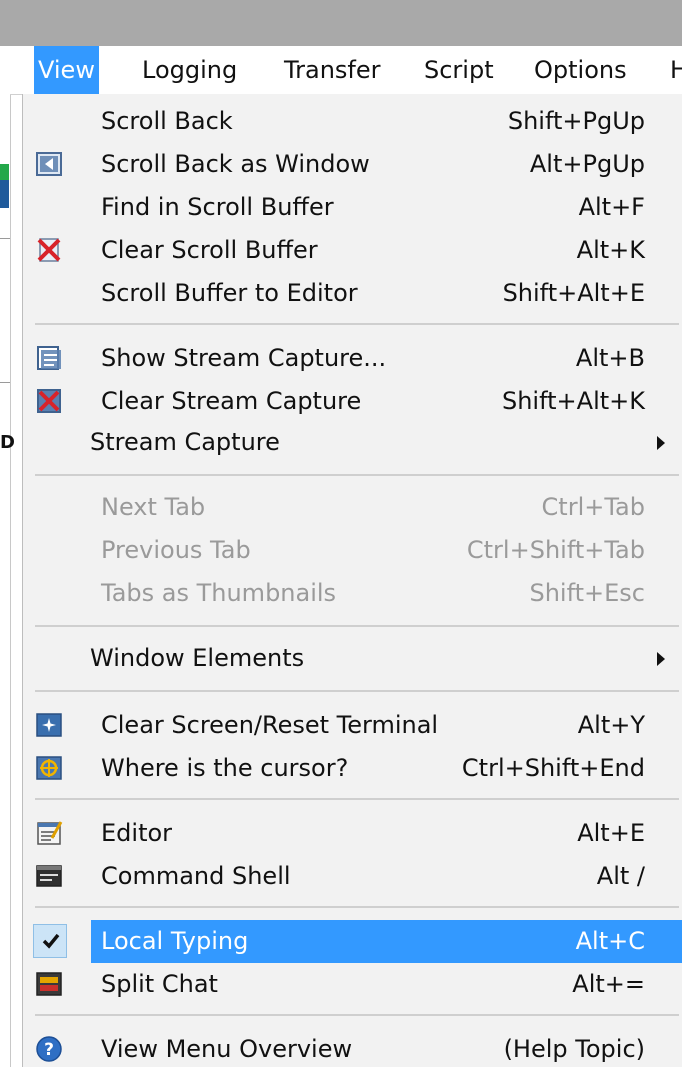 This screenshot has width=682, height=1071. Describe the element at coordinates (341, 23) in the screenshot. I see `title-bar` at that location.